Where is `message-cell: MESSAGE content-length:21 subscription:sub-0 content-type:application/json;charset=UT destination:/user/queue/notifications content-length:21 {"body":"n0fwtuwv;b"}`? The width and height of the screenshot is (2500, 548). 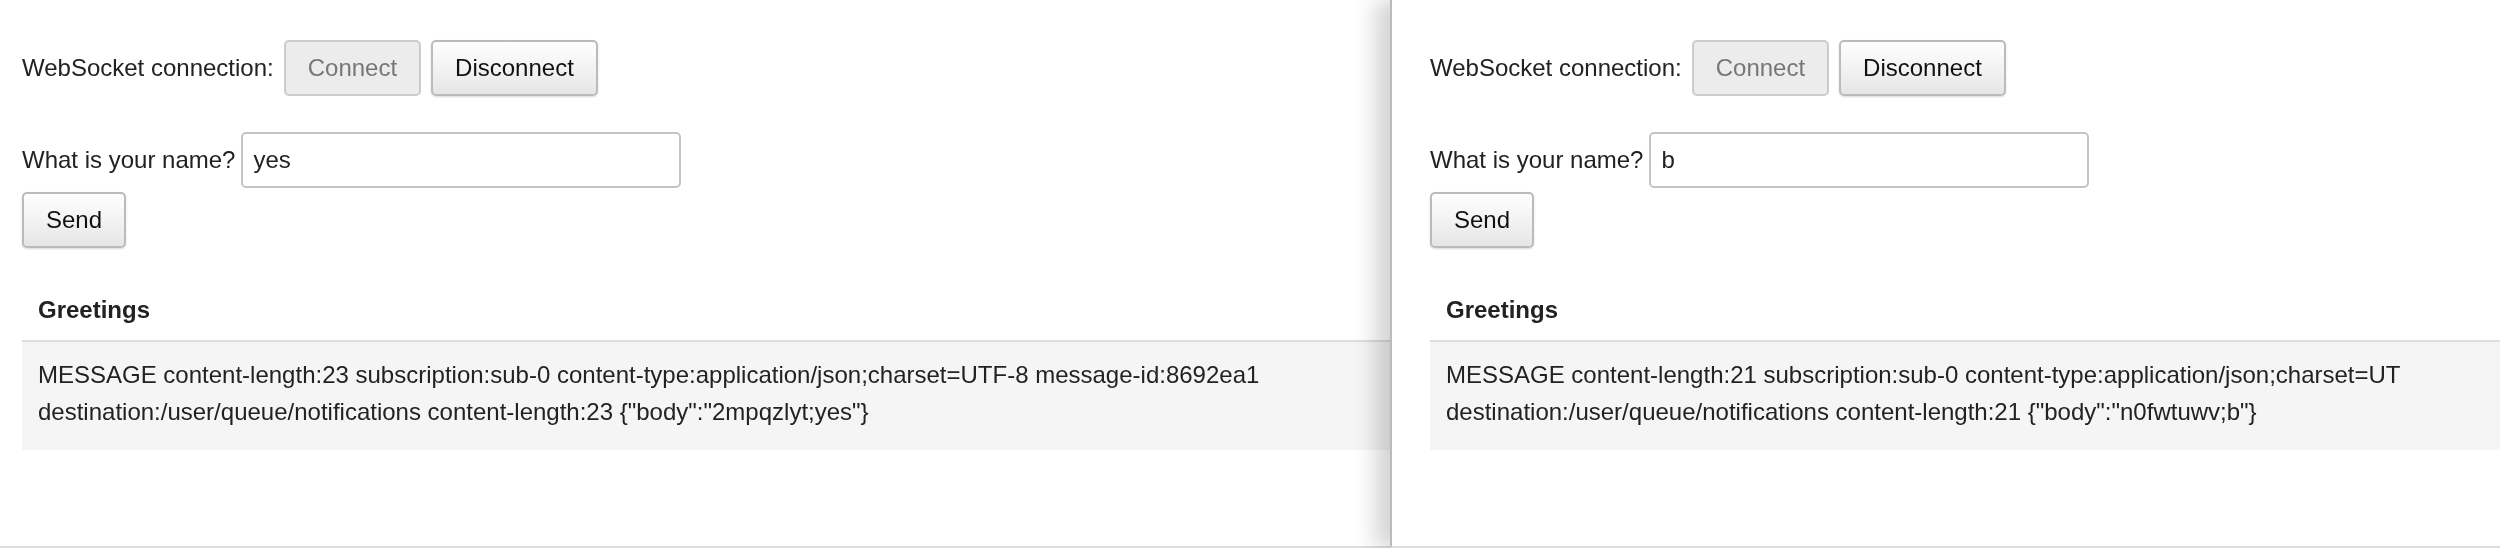
message-cell: MESSAGE content-length:21 subscription:sub-0 content-type:application/json;charset=UT destination:/user/queue/notifications content-length:21 {"body":"n0fwtuwv;b"} is located at coordinates (1965, 395).